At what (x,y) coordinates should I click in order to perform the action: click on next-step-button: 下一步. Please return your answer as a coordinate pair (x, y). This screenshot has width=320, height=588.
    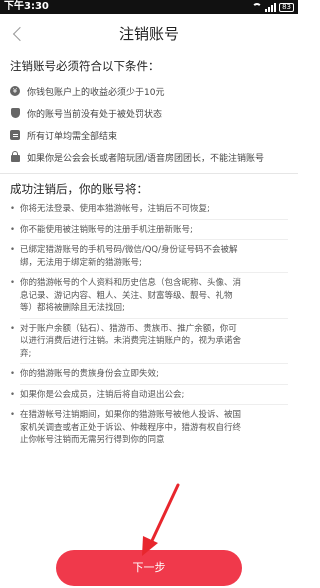
    Looking at the image, I should click on (149, 568).